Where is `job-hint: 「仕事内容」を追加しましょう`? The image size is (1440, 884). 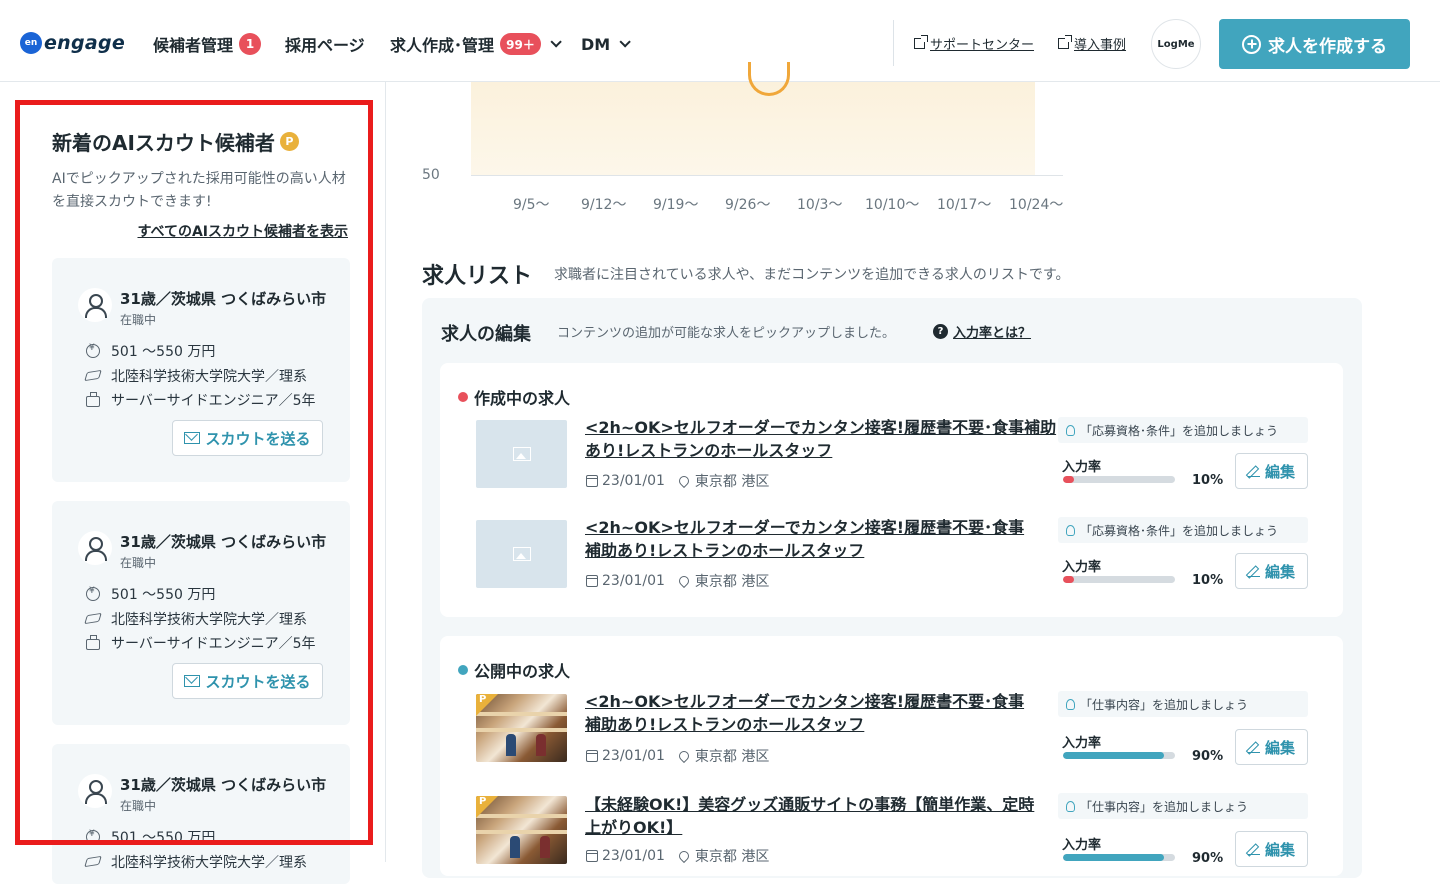
job-hint: 「仕事内容」を追加しましょう is located at coordinates (1183, 704).